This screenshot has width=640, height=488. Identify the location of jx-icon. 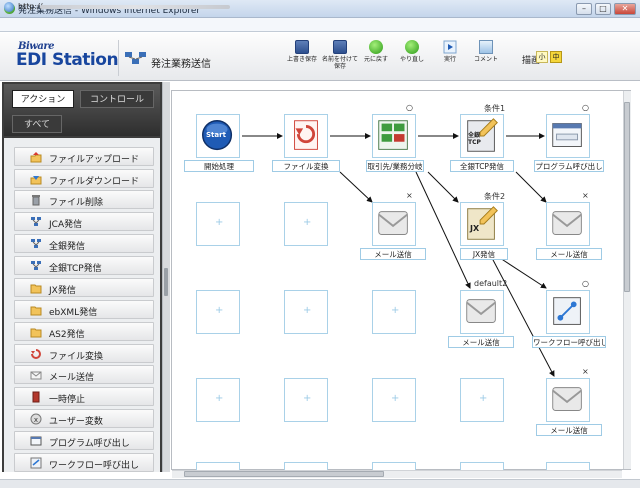
(482, 223).